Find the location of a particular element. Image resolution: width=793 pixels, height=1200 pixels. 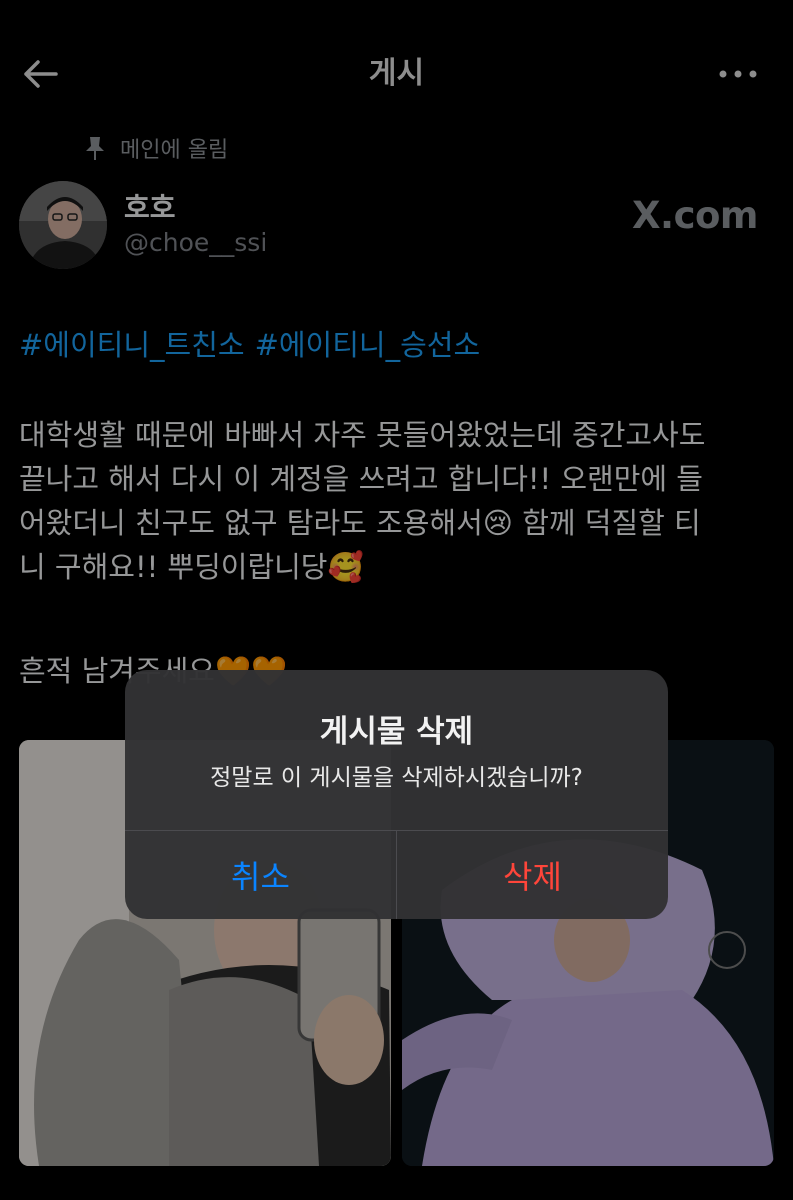

dialog-title: 게시물 삭제 is located at coordinates (396, 732).